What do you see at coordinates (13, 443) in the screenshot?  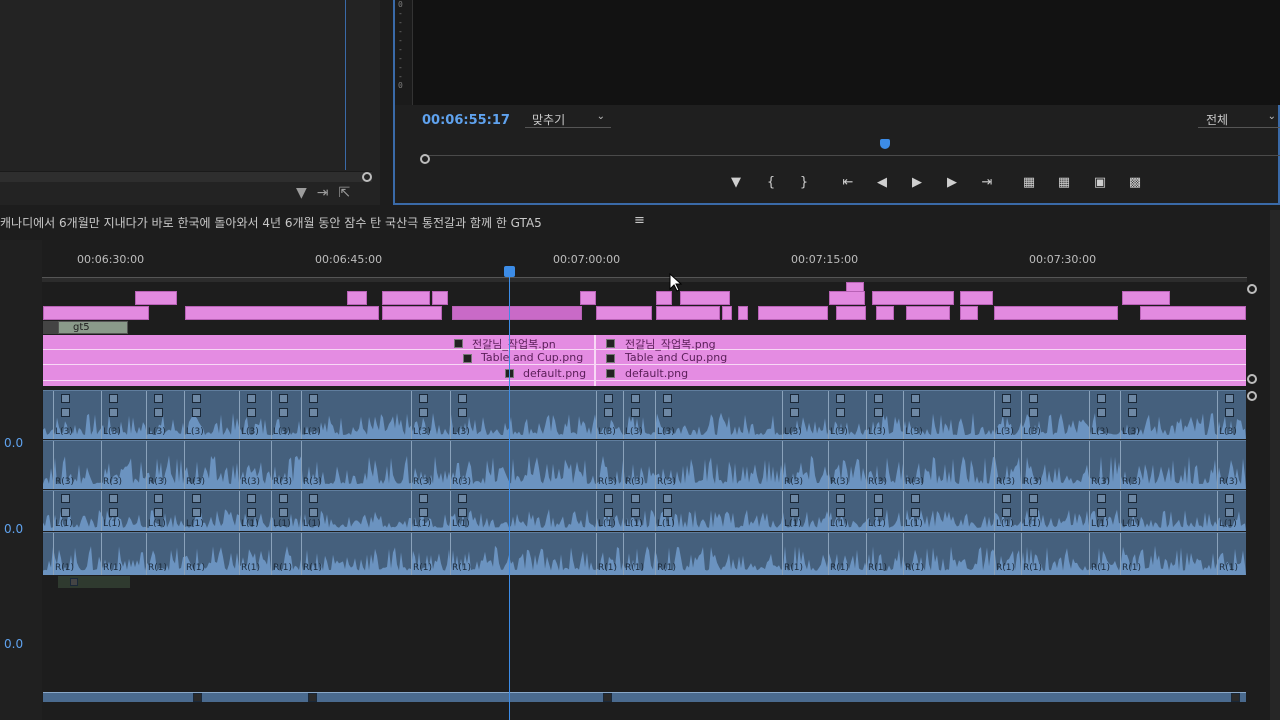 I see `track-volume-a1: 0.0` at bounding box center [13, 443].